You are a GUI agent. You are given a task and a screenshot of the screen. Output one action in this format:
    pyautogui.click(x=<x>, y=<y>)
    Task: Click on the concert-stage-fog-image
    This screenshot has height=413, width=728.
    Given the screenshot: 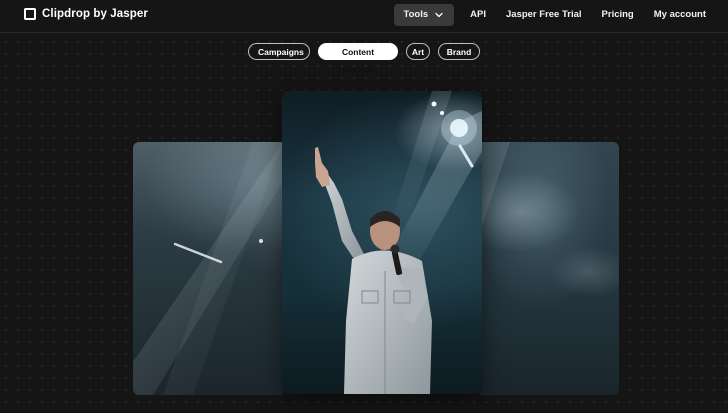 What is the action you would take?
    pyautogui.click(x=549, y=268)
    